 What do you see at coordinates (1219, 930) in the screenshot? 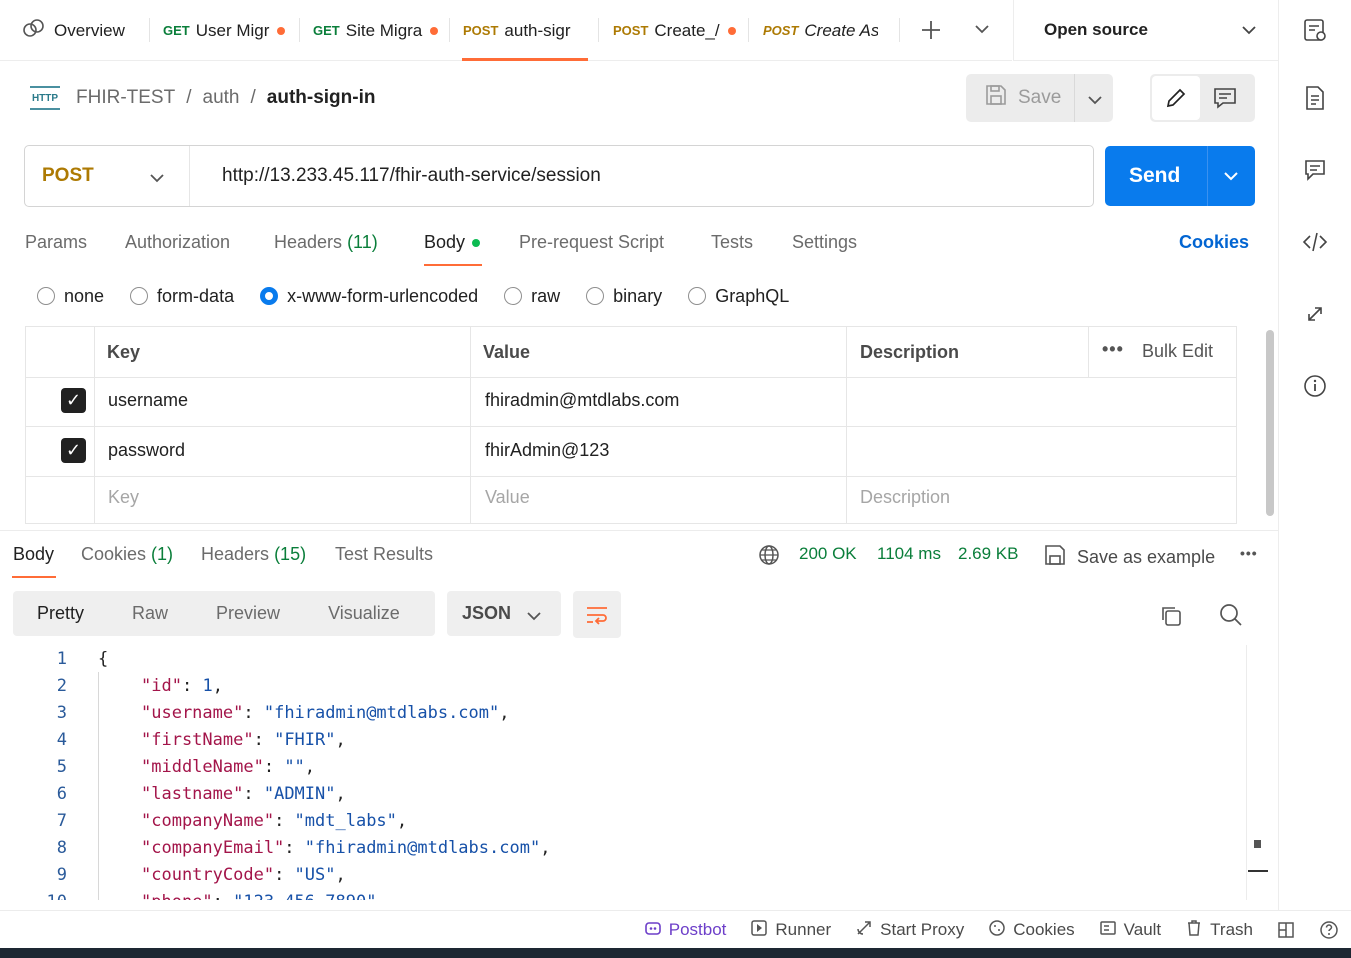
I see `trash-button: Trash` at bounding box center [1219, 930].